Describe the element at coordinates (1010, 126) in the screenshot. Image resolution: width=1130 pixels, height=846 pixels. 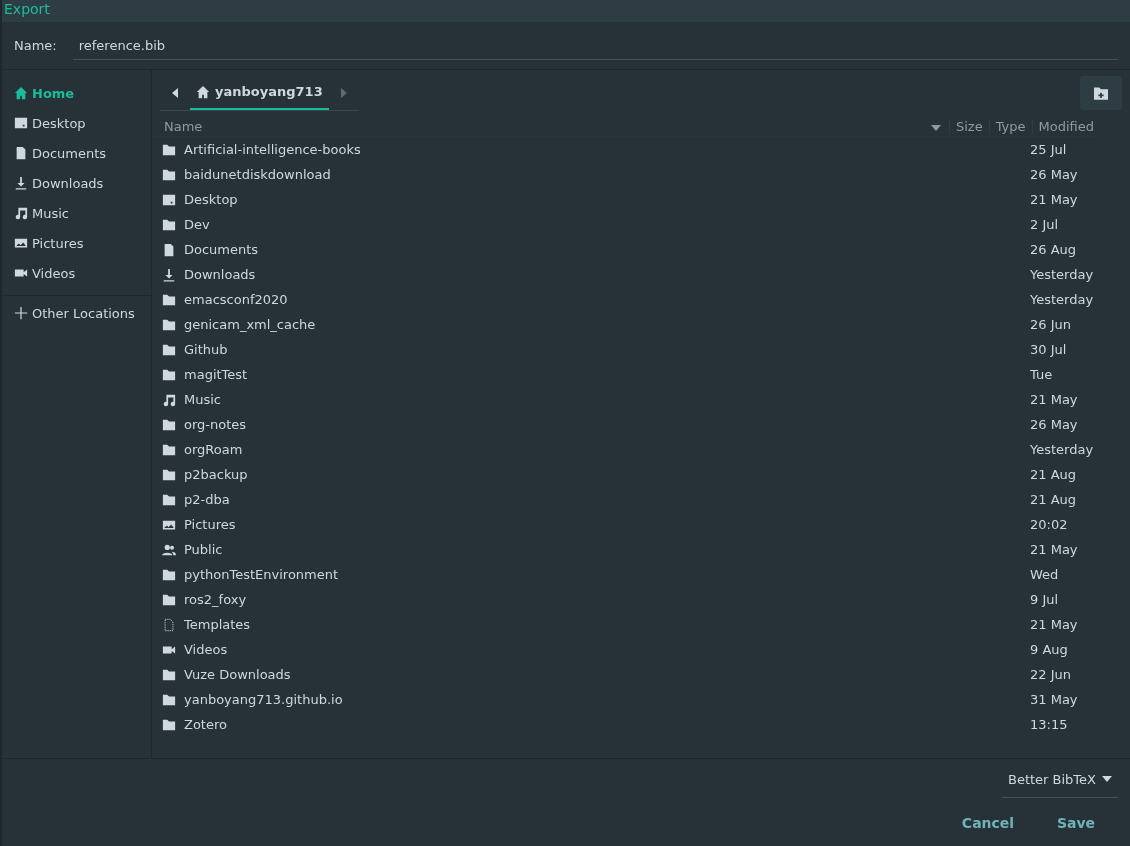
I see `column-header: Type` at that location.